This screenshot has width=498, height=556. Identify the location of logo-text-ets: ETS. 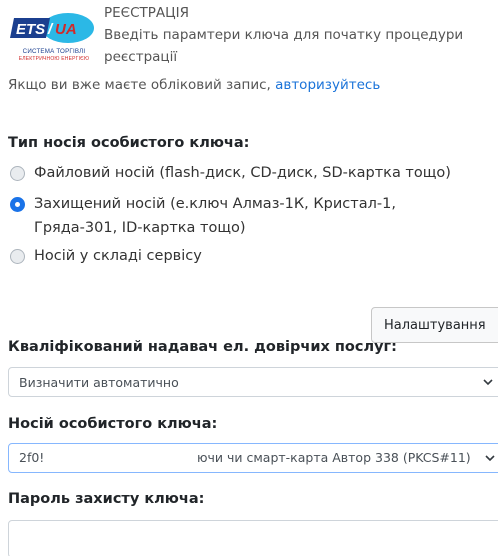
(30, 29).